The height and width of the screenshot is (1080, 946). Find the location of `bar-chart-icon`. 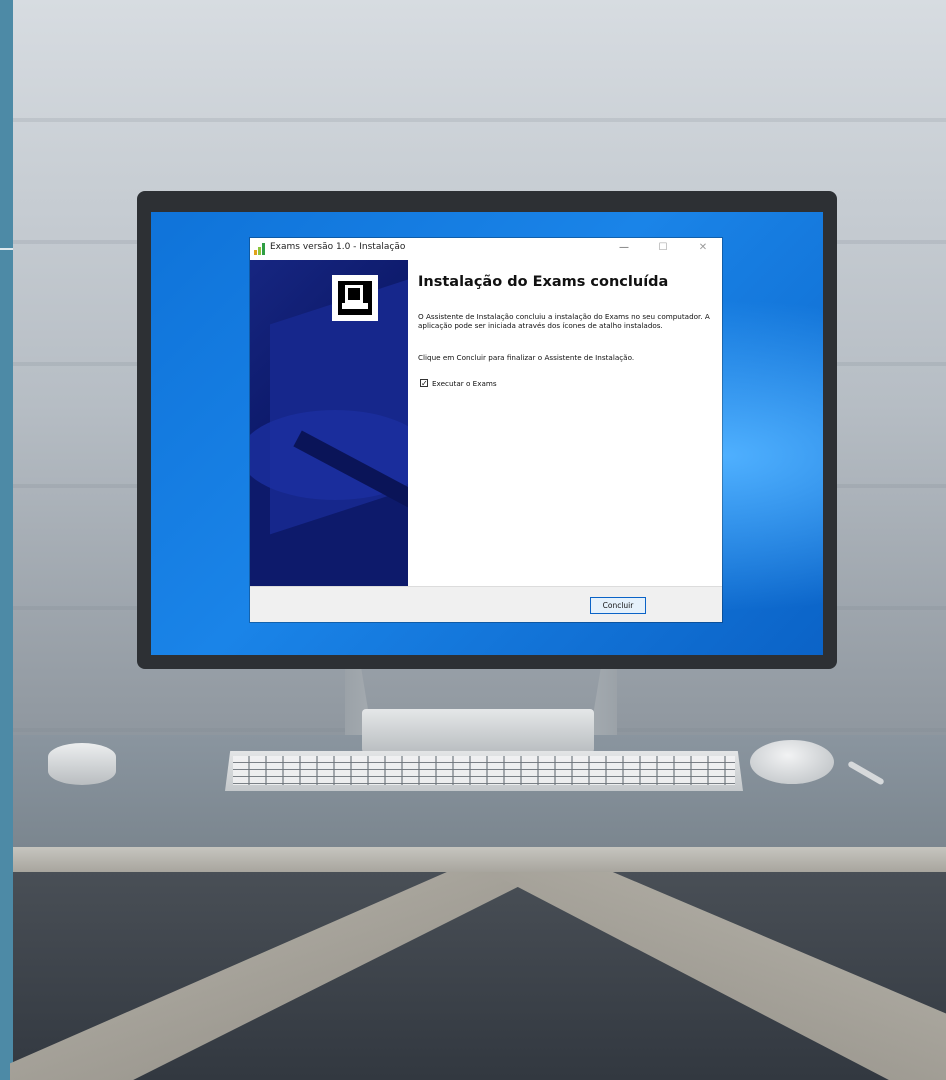

bar-chart-icon is located at coordinates (261, 249).